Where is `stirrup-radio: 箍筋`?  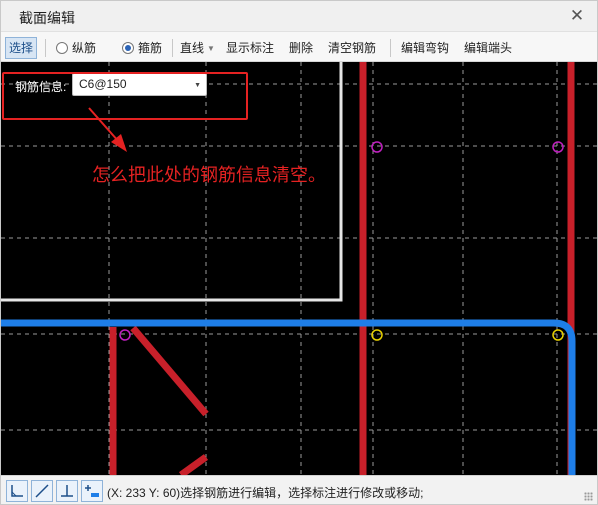 stirrup-radio: 箍筋 is located at coordinates (142, 48).